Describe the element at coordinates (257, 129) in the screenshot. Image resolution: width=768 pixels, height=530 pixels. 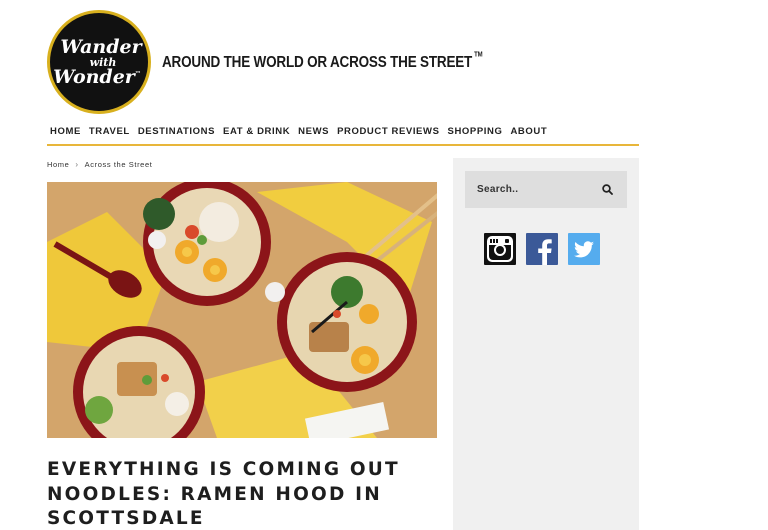
I see `nav-item-eat-drink: EAT & DRINK` at that location.